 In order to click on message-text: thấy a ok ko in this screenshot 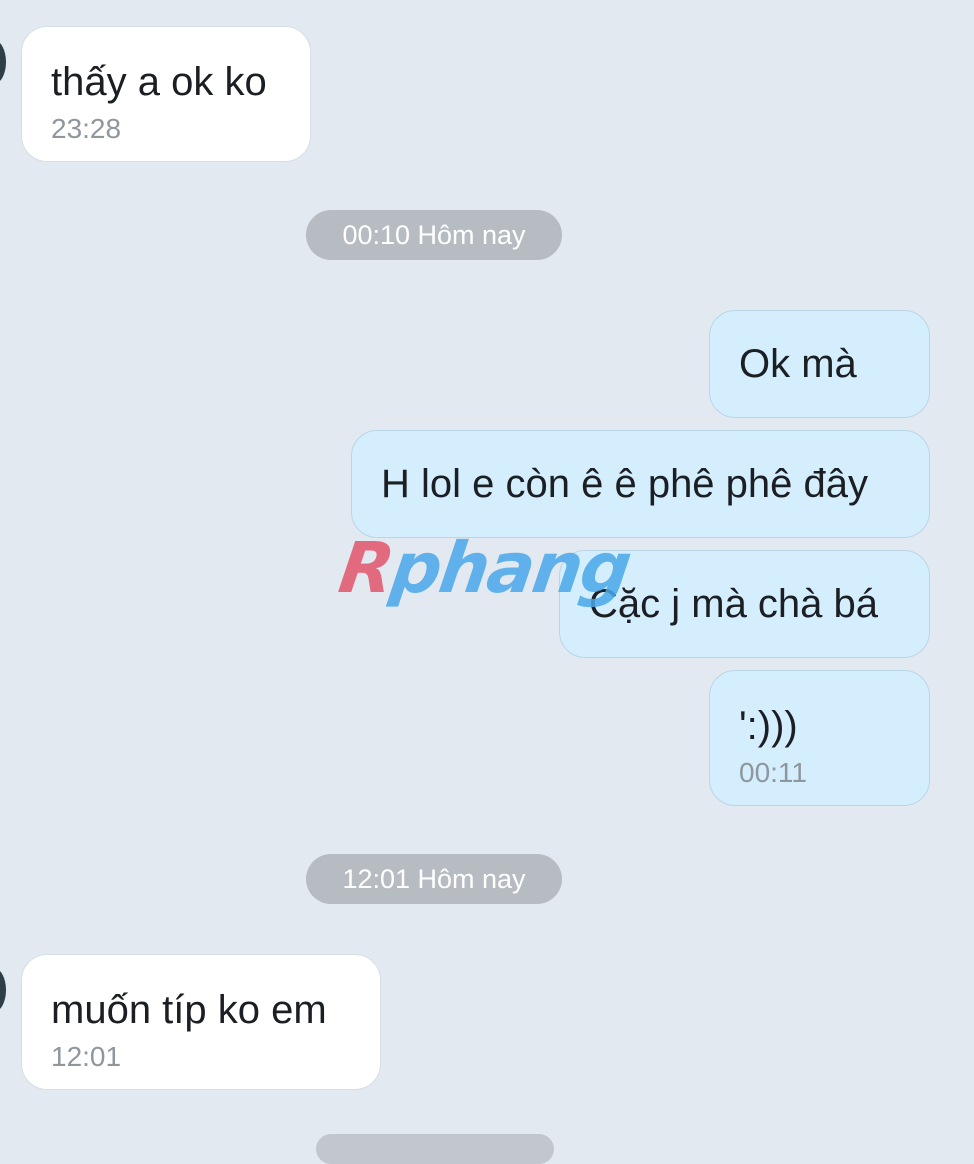, I will do `click(159, 82)`.